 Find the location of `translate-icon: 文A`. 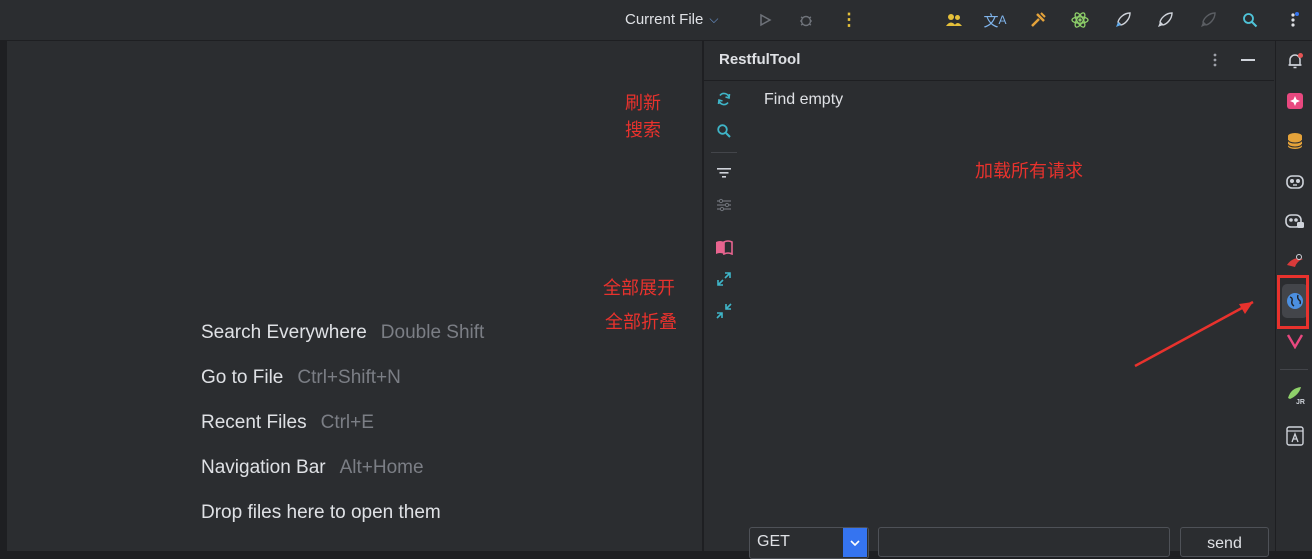

translate-icon: 文A is located at coordinates (994, 20).